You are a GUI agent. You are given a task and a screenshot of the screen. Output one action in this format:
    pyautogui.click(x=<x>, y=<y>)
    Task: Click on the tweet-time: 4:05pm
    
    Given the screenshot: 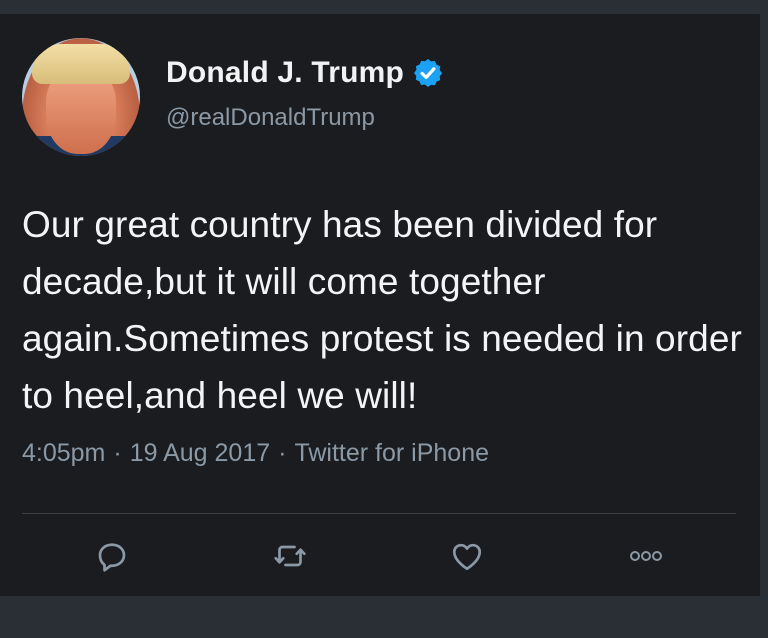 What is the action you would take?
    pyautogui.click(x=63, y=453)
    